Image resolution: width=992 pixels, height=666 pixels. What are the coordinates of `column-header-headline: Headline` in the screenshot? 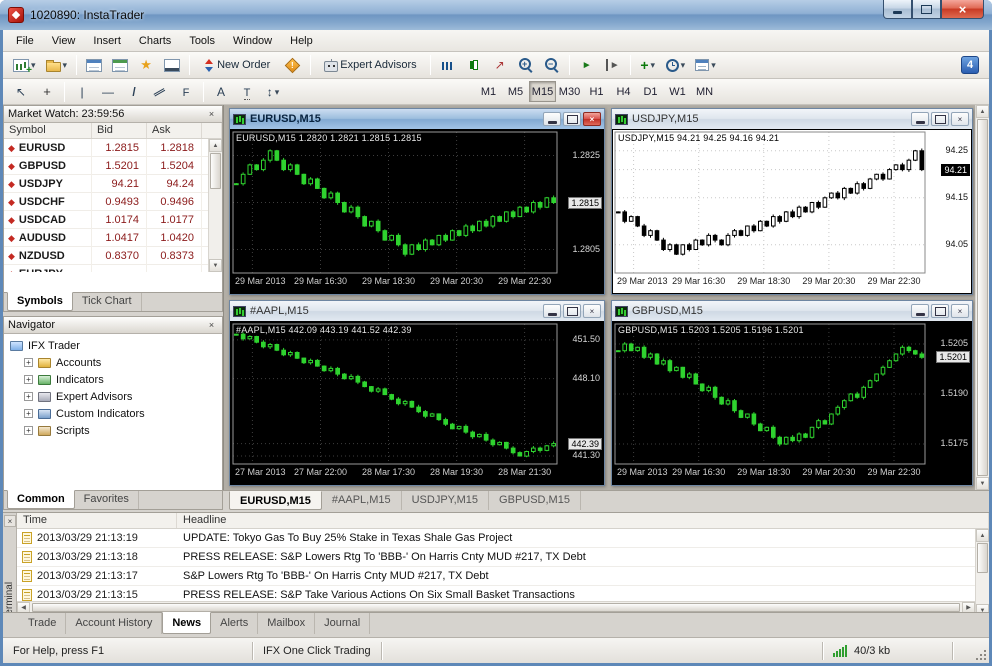 It's located at (583, 520).